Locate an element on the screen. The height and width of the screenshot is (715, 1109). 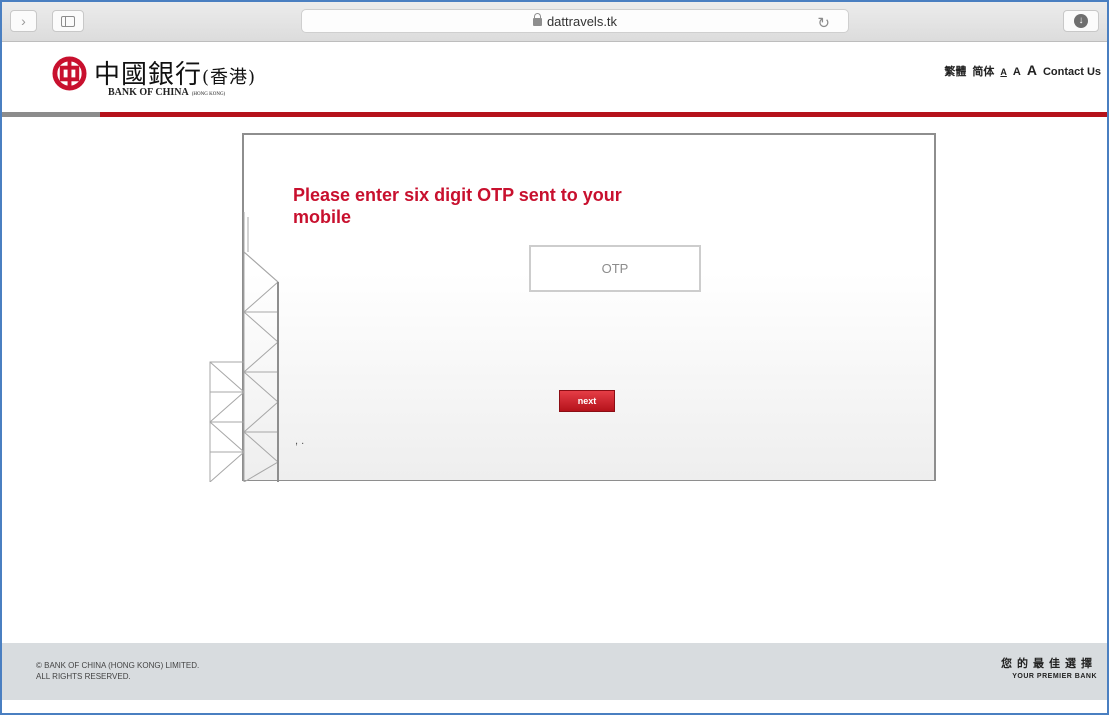
lock-icon is located at coordinates (537, 19).